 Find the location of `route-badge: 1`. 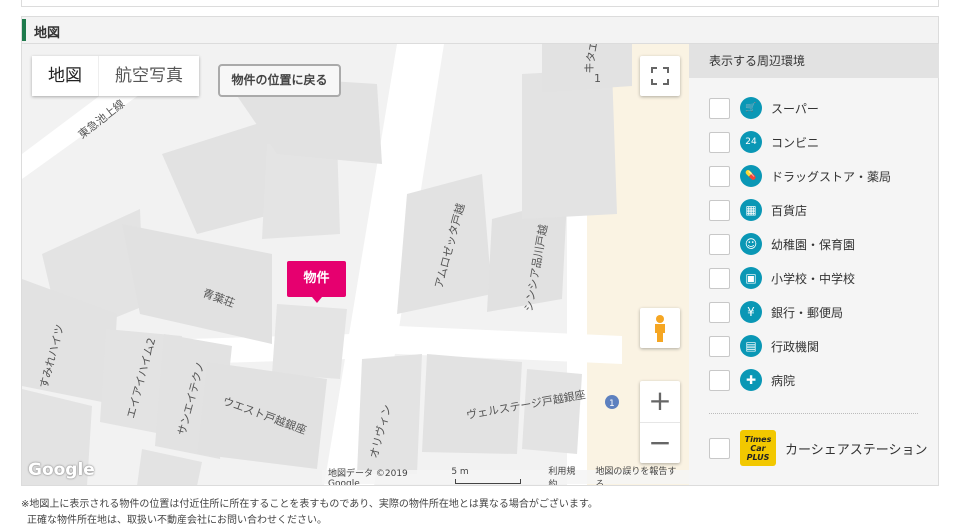

route-badge: 1 is located at coordinates (612, 404).